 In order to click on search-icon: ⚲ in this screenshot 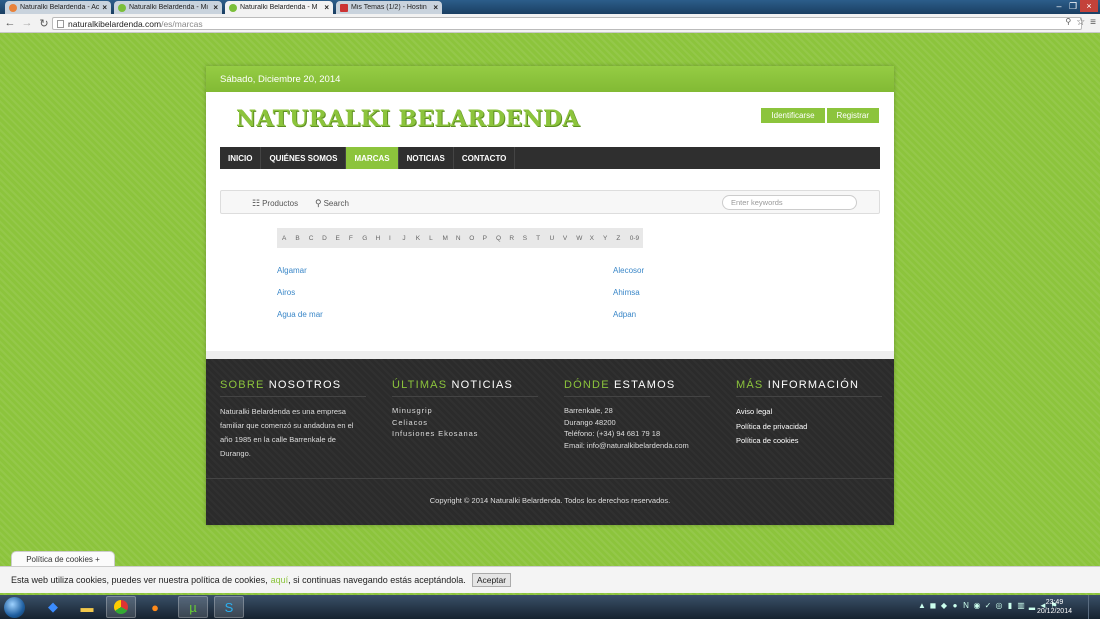, I will do `click(318, 203)`.